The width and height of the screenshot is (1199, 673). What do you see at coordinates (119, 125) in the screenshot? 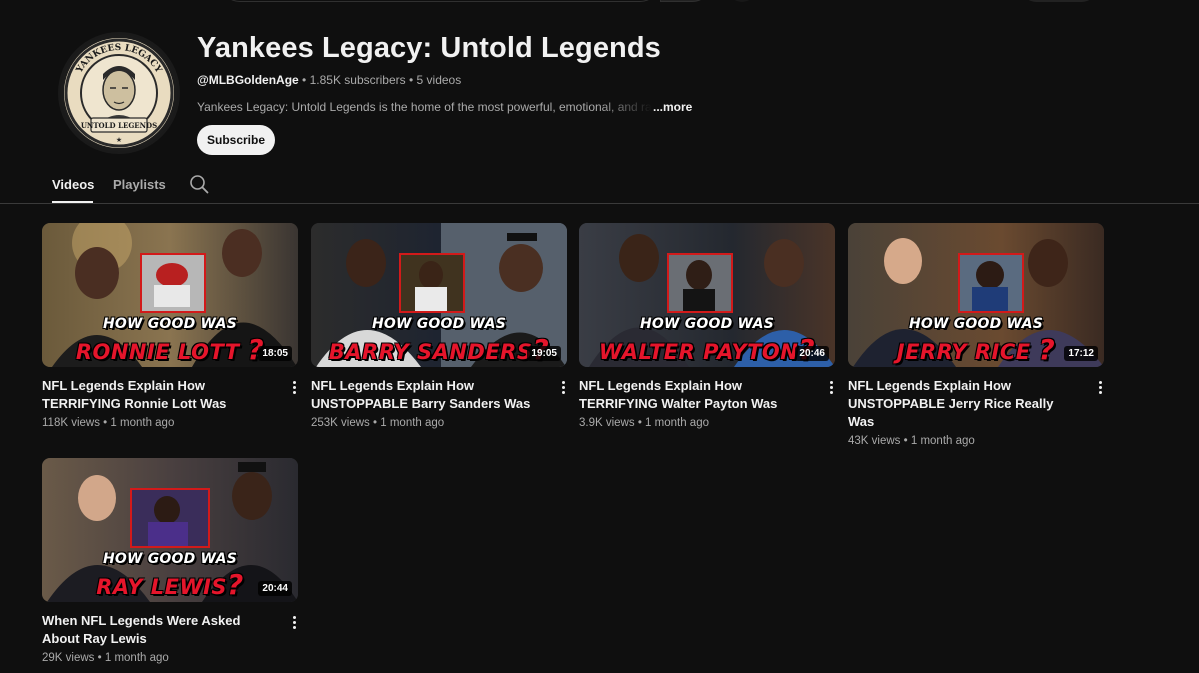
I see `logo-text-bottom: UNTOLD LEGENDS` at bounding box center [119, 125].